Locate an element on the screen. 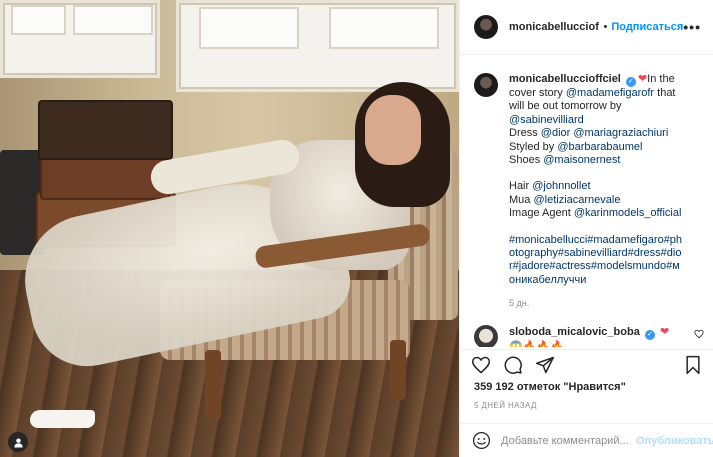 The width and height of the screenshot is (713, 457). caption-author-avatar is located at coordinates (486, 85).